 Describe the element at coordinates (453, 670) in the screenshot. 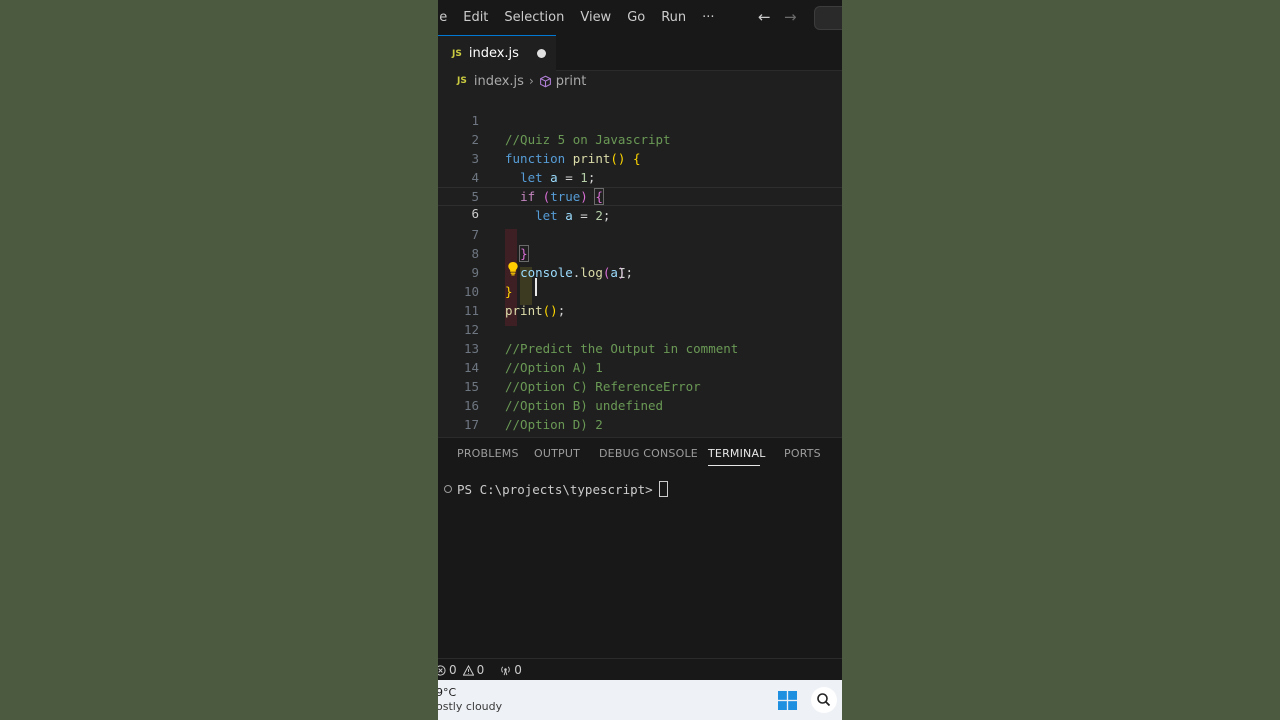

I see `error-count: 0` at that location.